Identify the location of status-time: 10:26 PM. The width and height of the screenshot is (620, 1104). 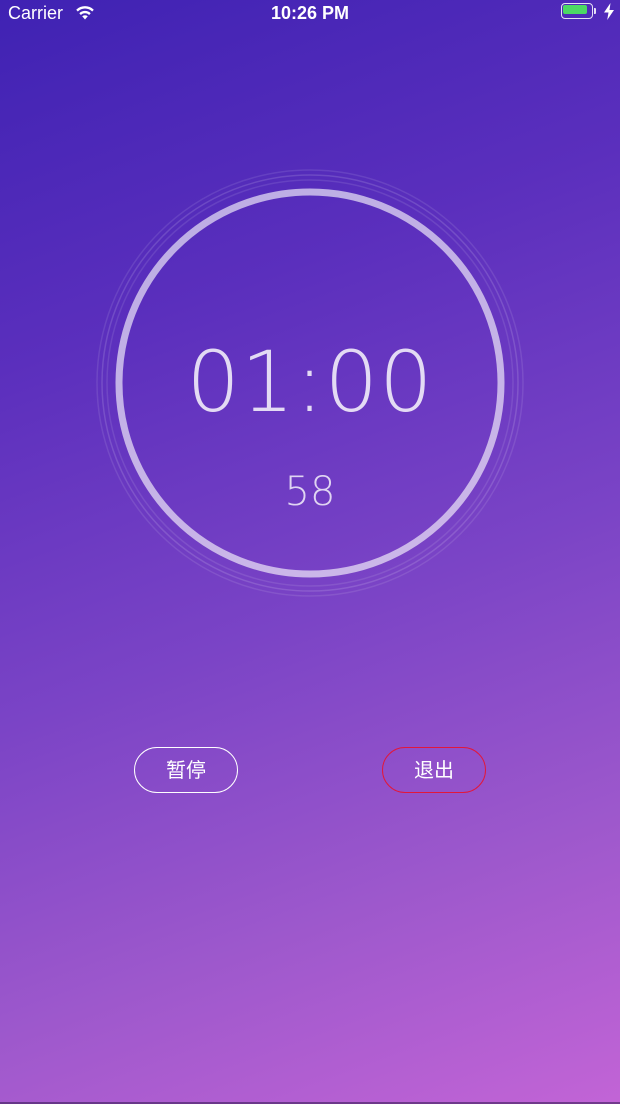
(310, 13).